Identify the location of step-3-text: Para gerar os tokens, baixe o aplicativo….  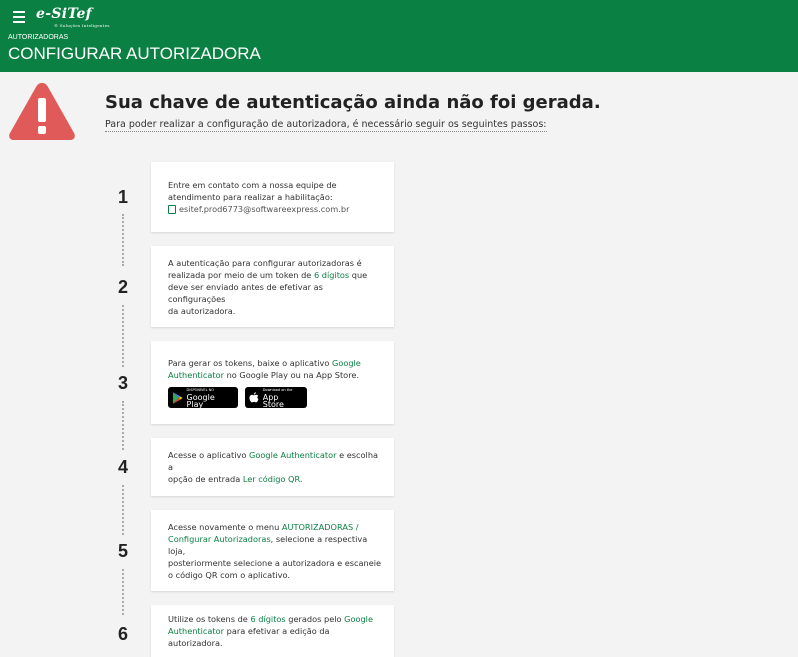
(264, 363).